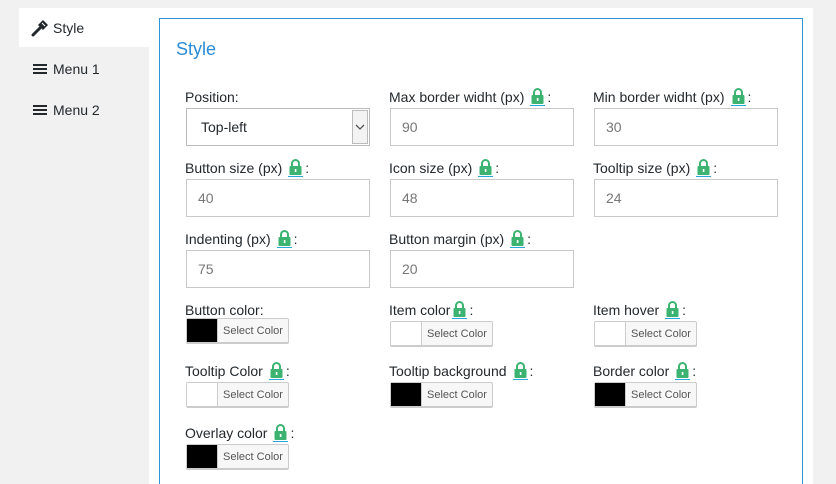 The height and width of the screenshot is (484, 836). What do you see at coordinates (482, 127) in the screenshot?
I see `max-border-input: 90` at bounding box center [482, 127].